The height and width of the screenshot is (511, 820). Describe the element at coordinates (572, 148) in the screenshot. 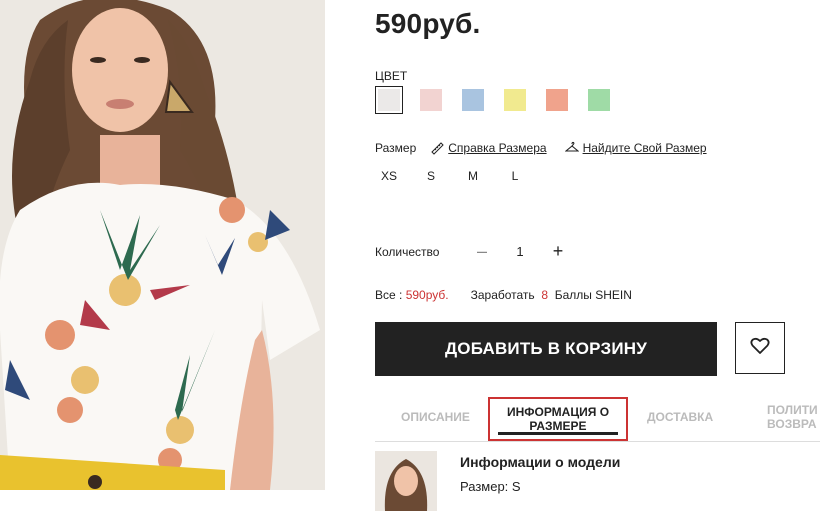

I see `hanger-icon` at that location.